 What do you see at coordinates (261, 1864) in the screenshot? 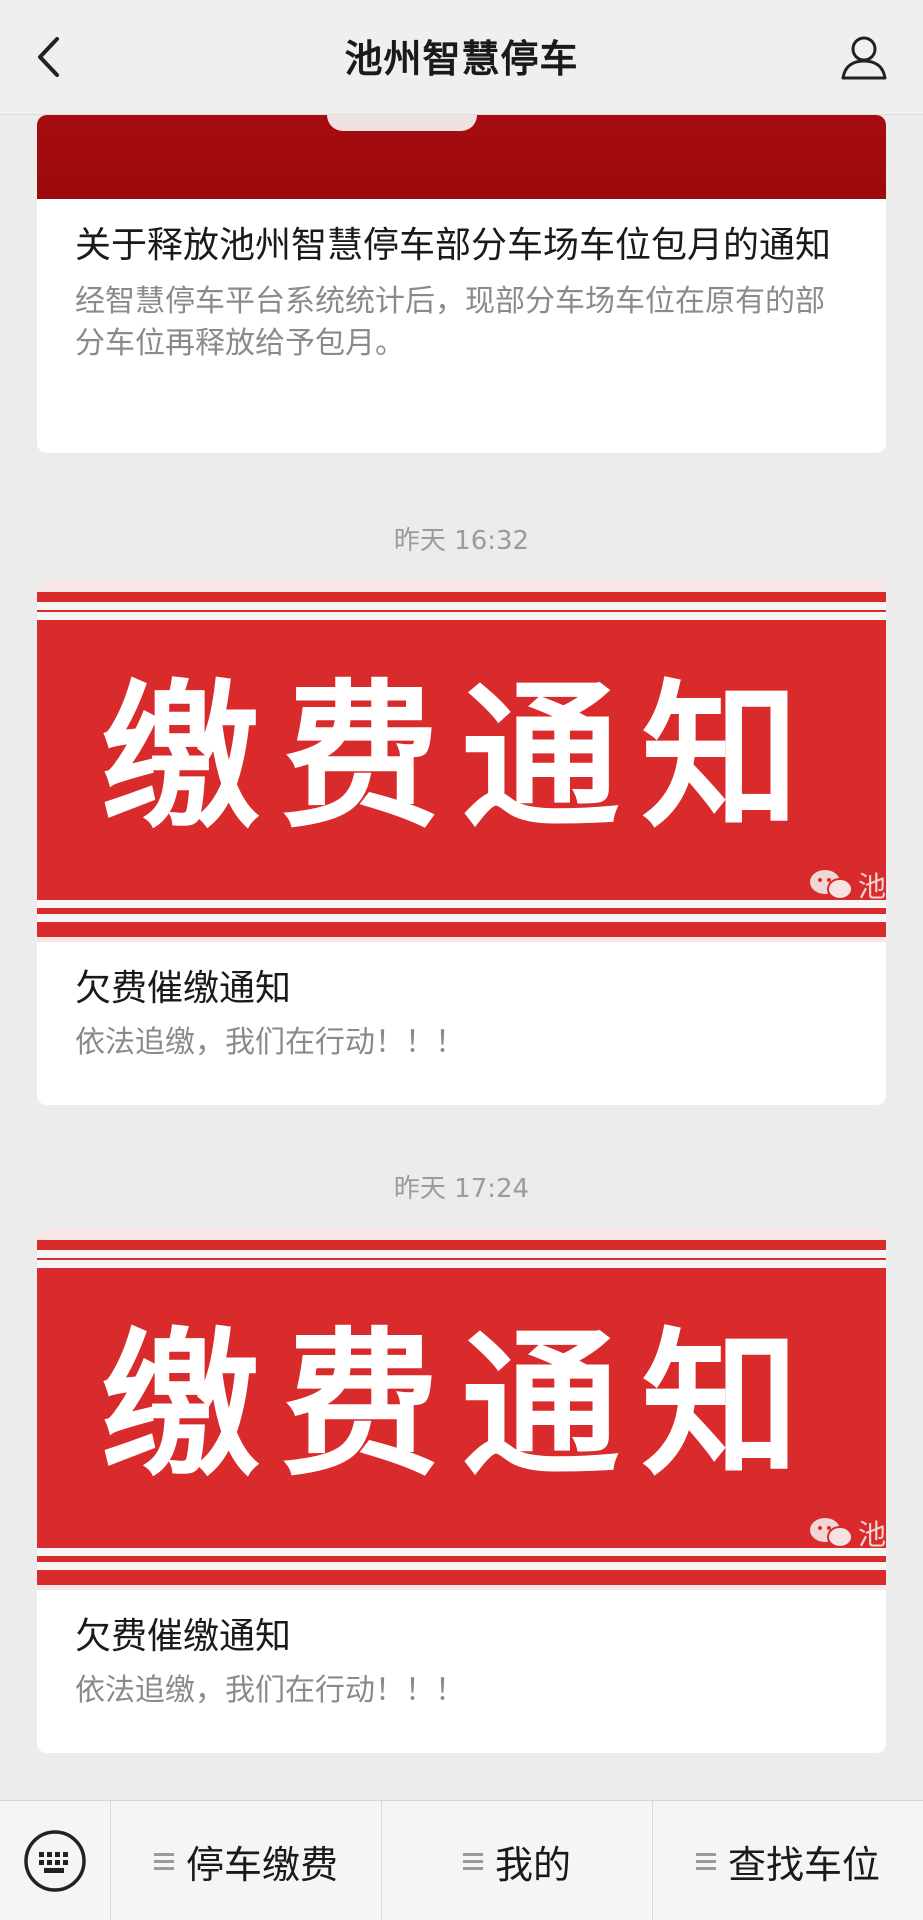
I see `menu-item-label: 停车缴费` at bounding box center [261, 1864].